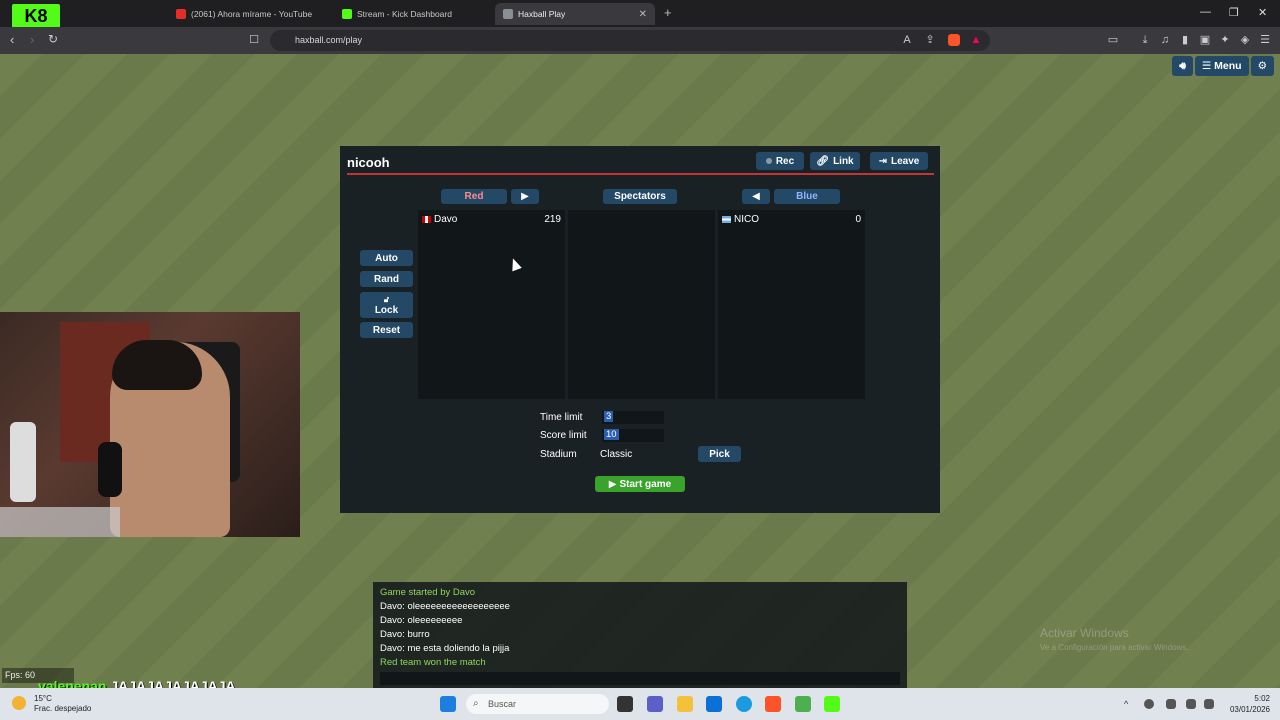 Image resolution: width=1280 pixels, height=720 pixels. I want to click on system-clock: 5:02 03/01/2026, so click(1250, 704).